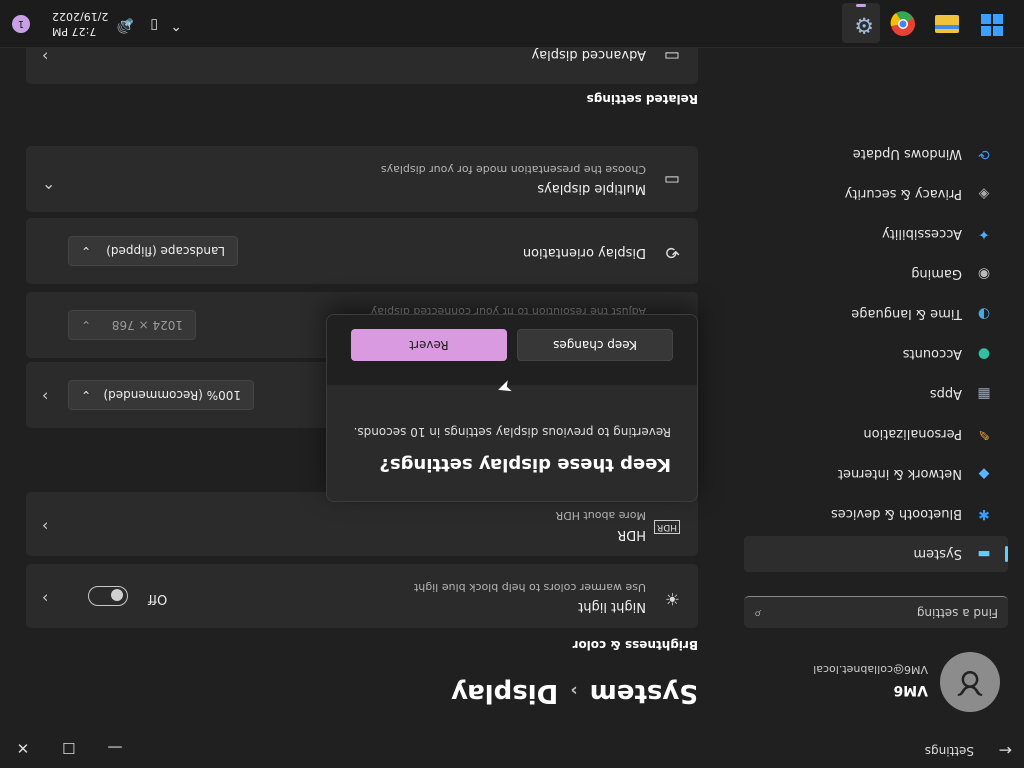 Image resolution: width=1024 pixels, height=768 pixels. I want to click on running-indicator, so click(861, 5).